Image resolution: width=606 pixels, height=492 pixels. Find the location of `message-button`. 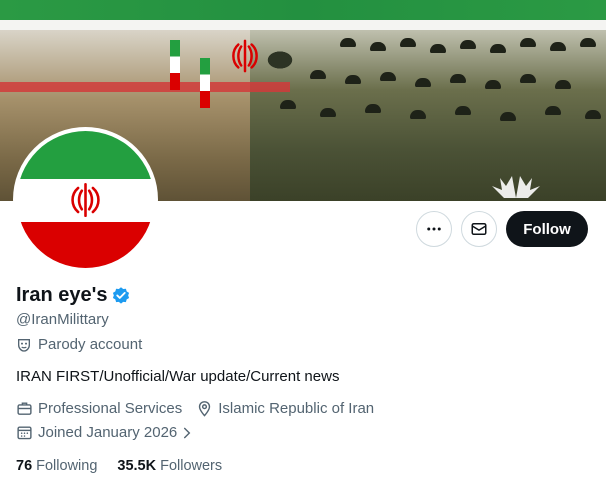

message-button is located at coordinates (479, 229).